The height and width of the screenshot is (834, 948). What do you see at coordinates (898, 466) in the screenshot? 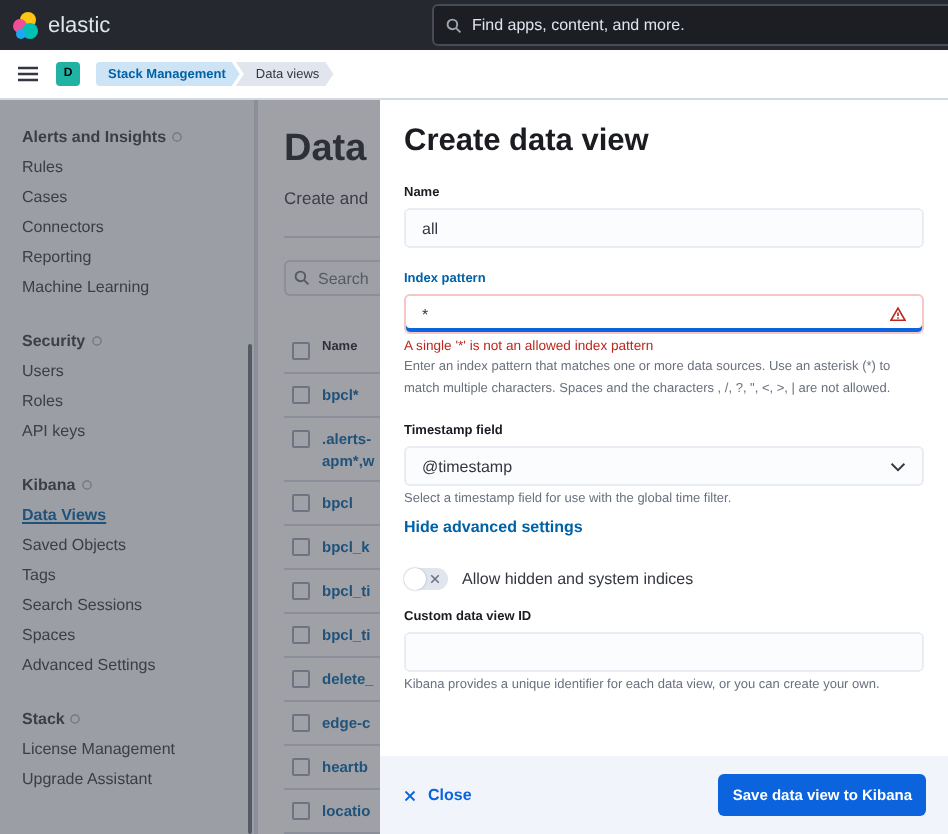
I see `chevron-down-icon` at bounding box center [898, 466].